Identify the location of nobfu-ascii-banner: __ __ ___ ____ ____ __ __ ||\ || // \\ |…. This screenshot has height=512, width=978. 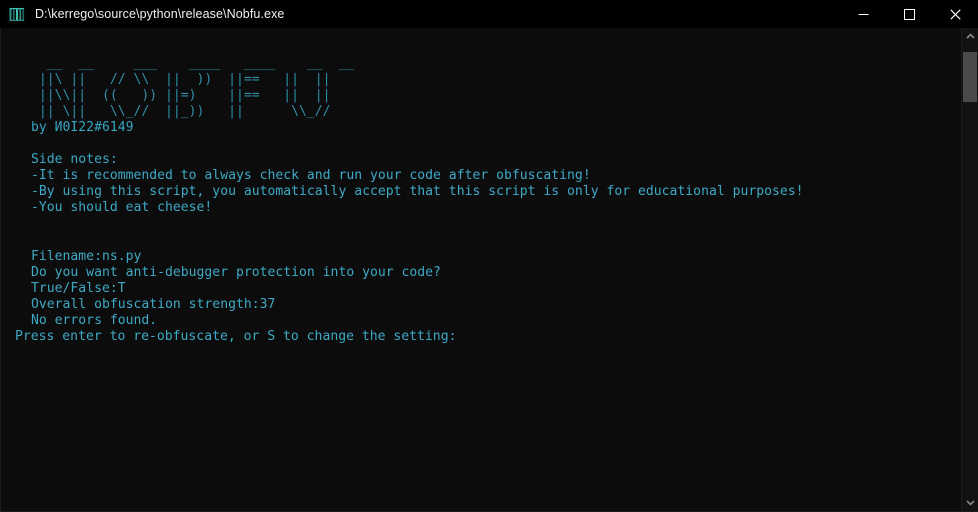
(196, 87).